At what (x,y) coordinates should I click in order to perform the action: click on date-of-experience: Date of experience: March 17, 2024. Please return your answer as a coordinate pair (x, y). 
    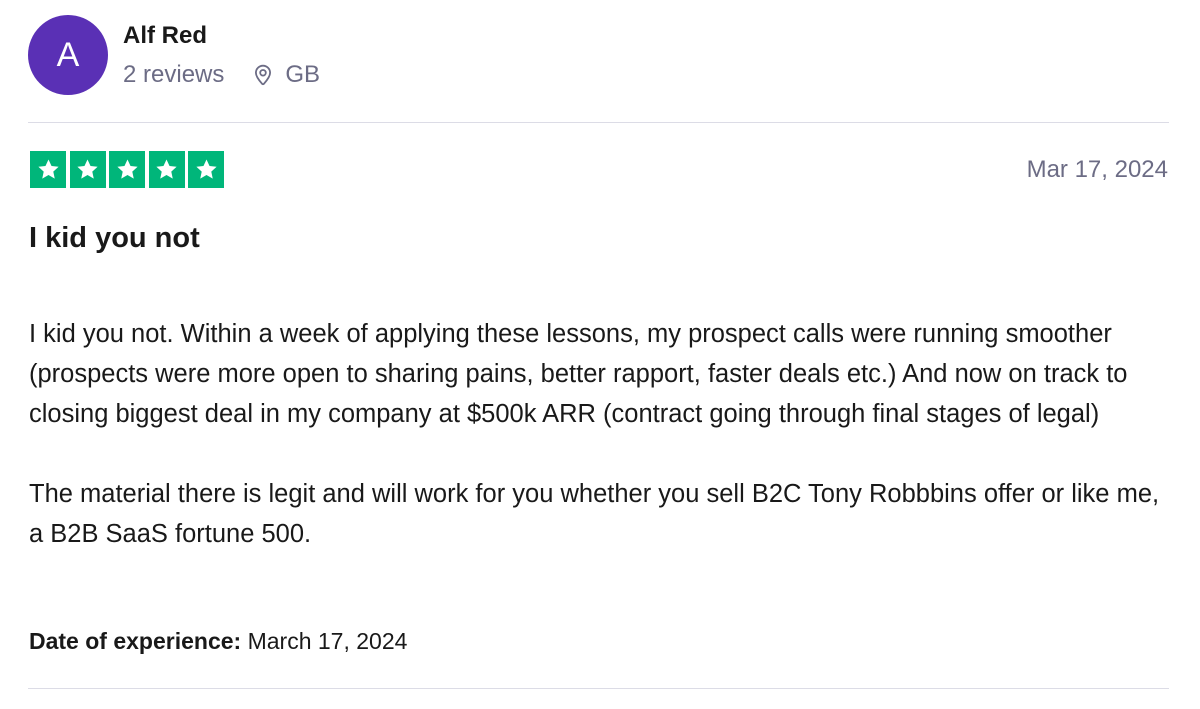
    Looking at the image, I should click on (218, 641).